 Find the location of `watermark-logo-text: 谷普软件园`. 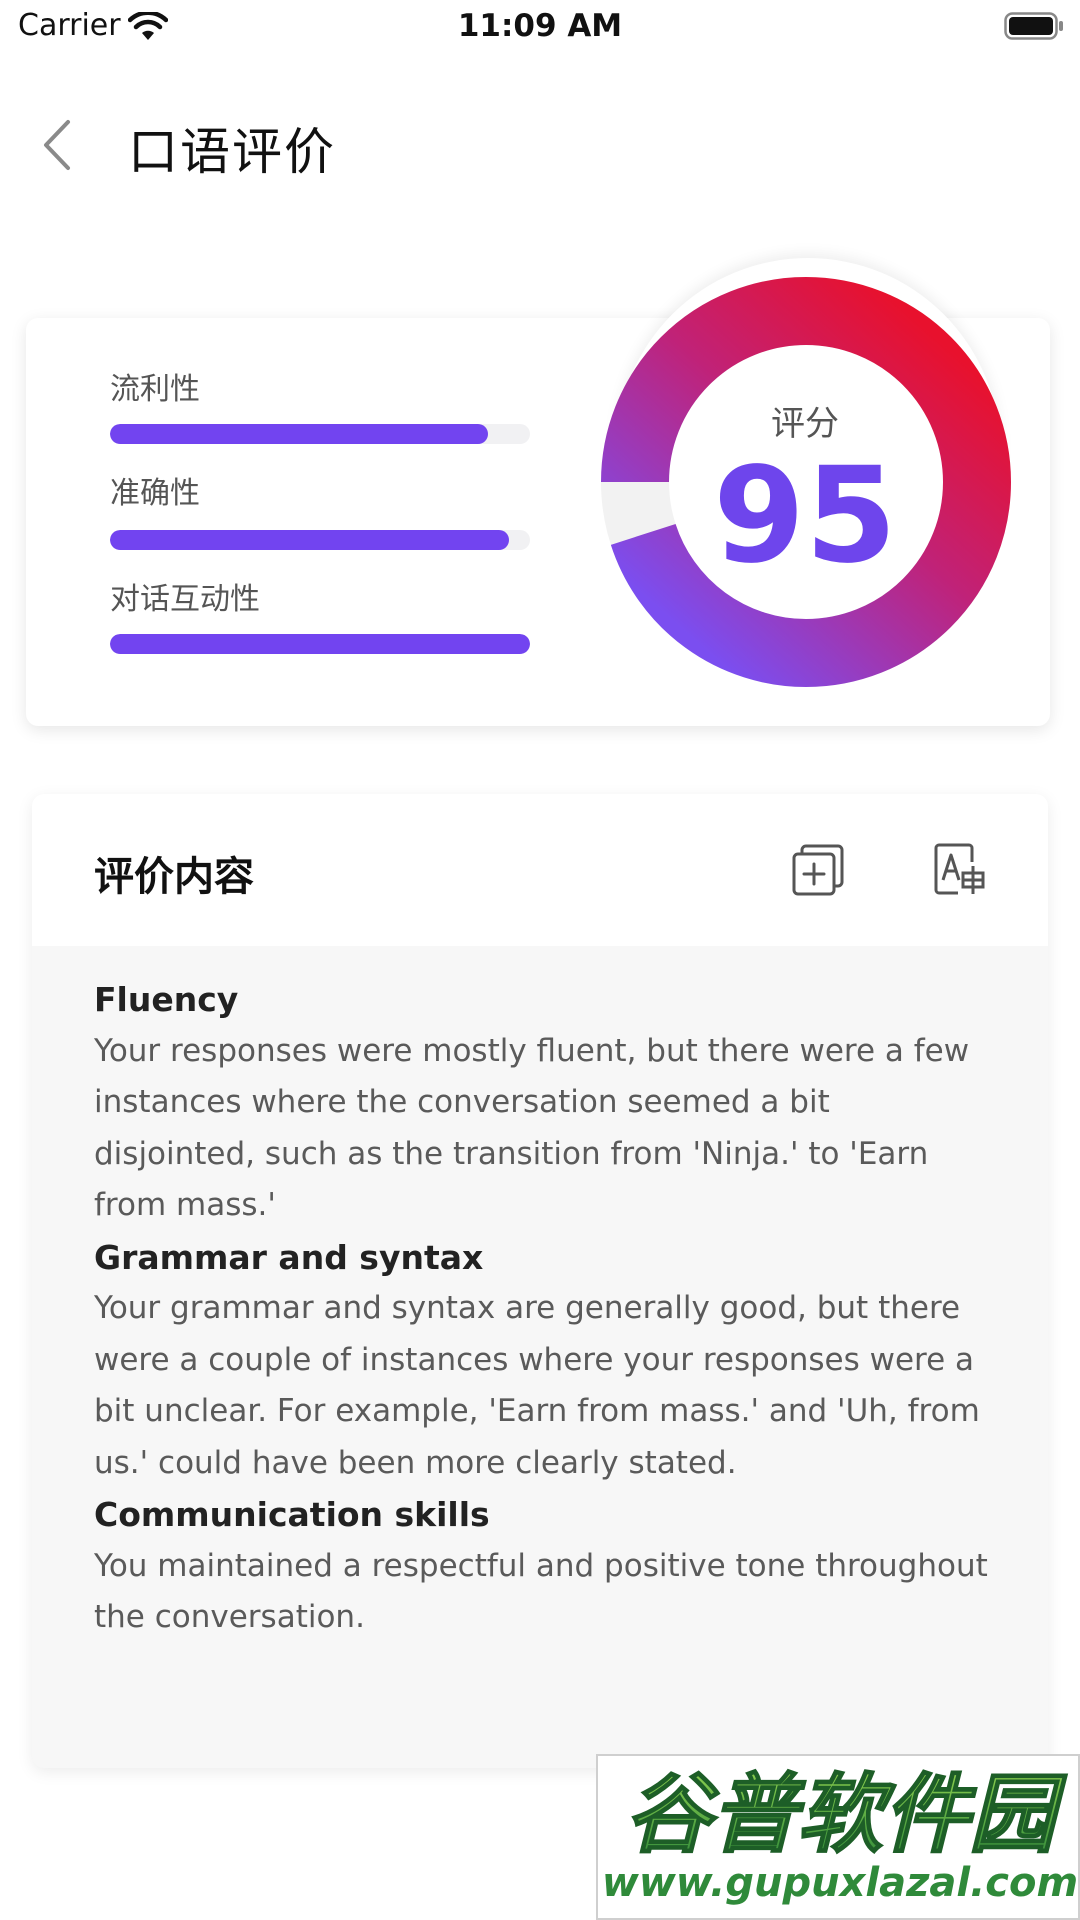

watermark-logo-text: 谷普软件园 is located at coordinates (846, 1814).